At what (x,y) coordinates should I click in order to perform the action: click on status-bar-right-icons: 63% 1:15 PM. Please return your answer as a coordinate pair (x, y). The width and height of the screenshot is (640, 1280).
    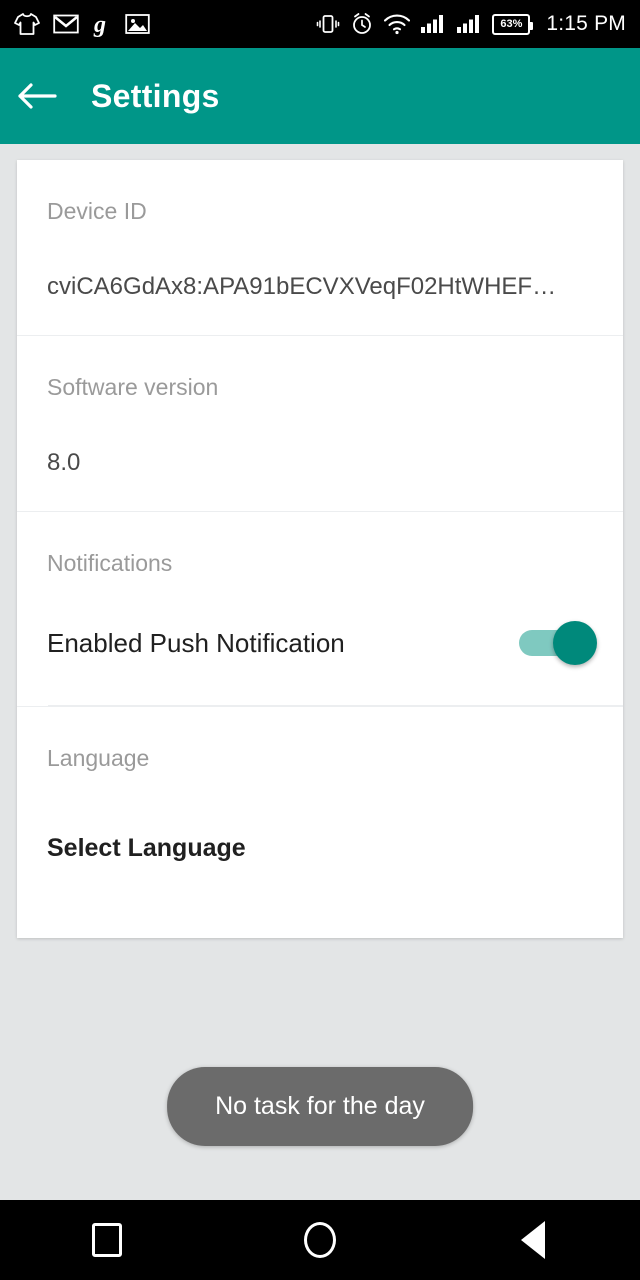
    Looking at the image, I should click on (471, 24).